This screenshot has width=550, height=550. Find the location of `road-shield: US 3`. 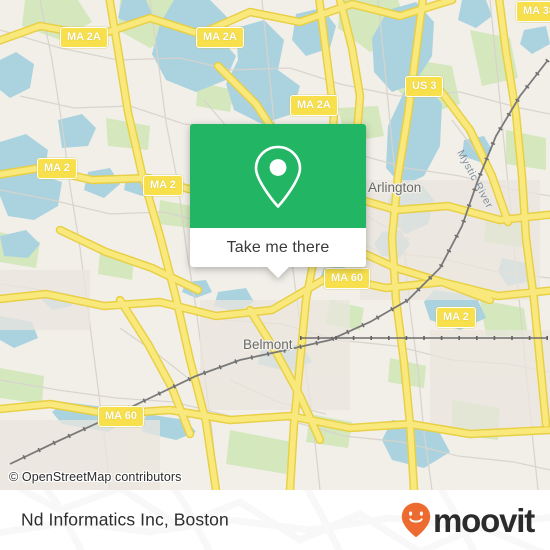

road-shield: US 3 is located at coordinates (424, 86).